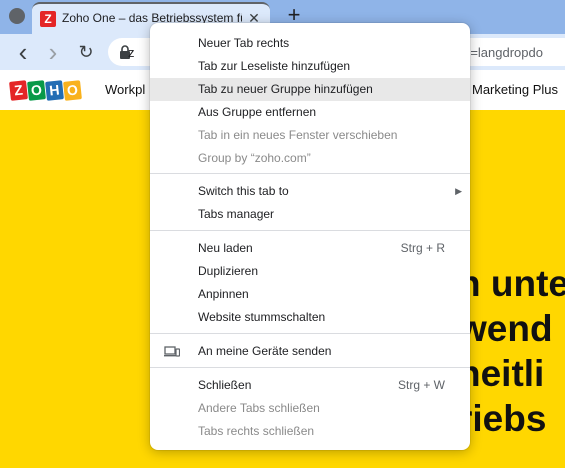 The width and height of the screenshot is (565, 468). I want to click on menu-item-group-by-domain: Group by “zoho.com”, so click(310, 158).